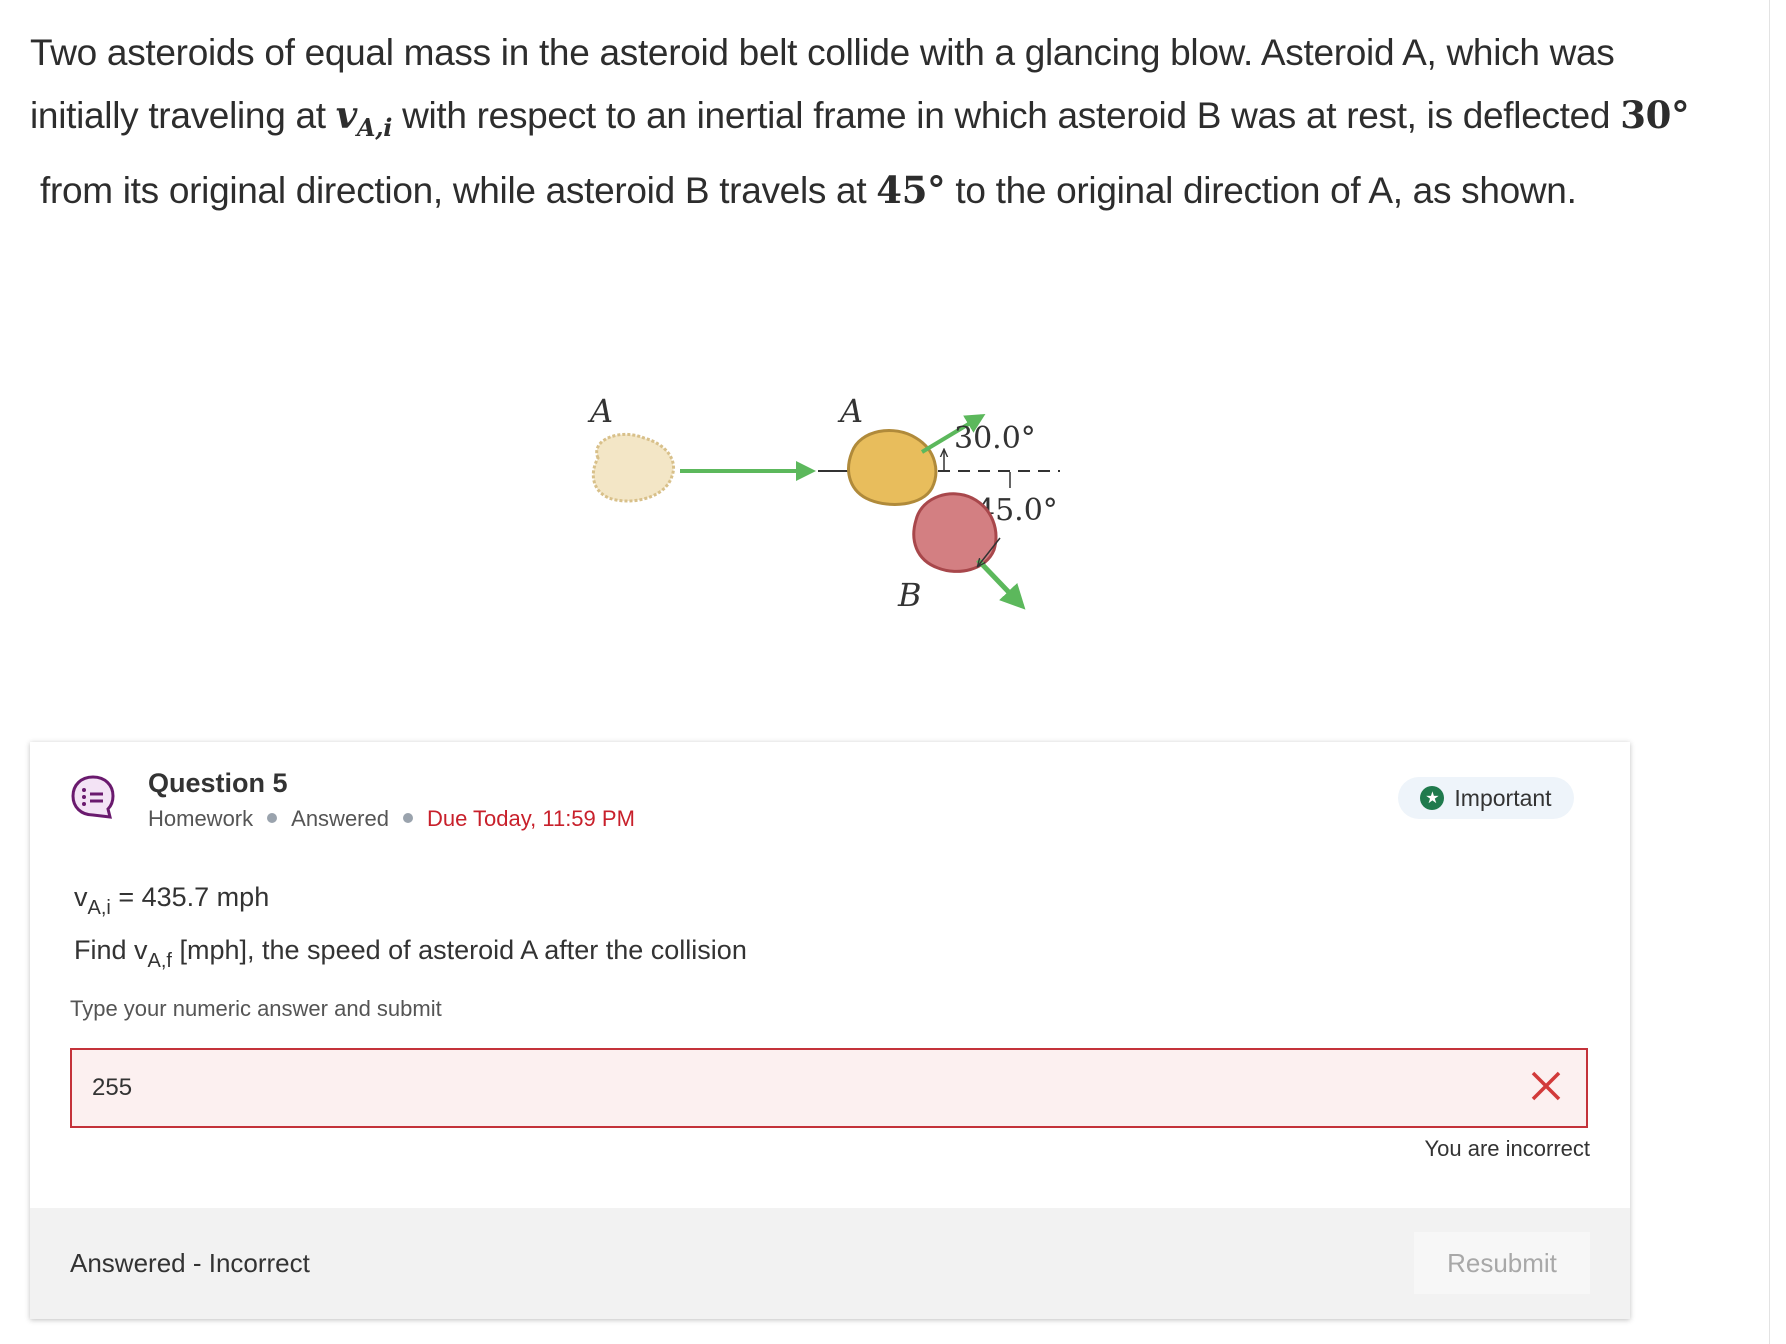 The height and width of the screenshot is (1344, 1786). What do you see at coordinates (1777, 672) in the screenshot?
I see `scrollbar-track` at bounding box center [1777, 672].